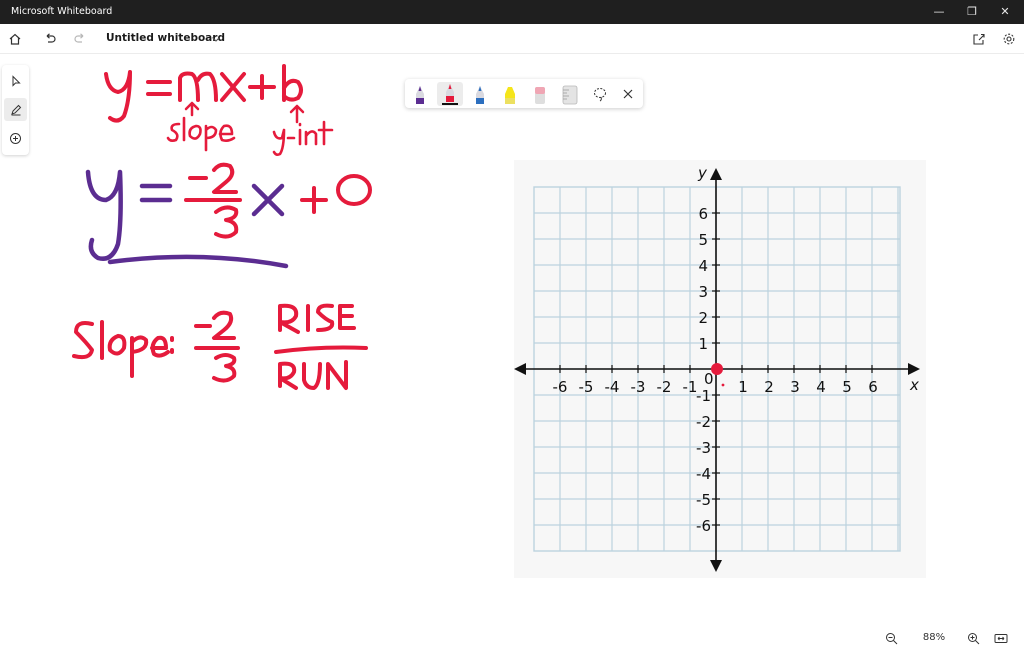 This screenshot has width=1024, height=652. Describe the element at coordinates (934, 637) in the screenshot. I see `zoom-level: 88%` at that location.